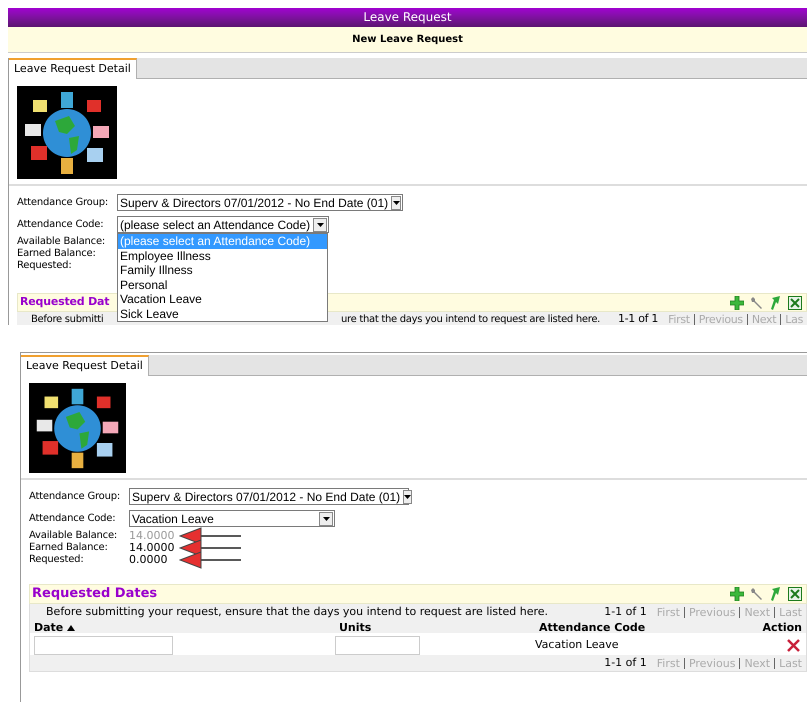  What do you see at coordinates (95, 594) in the screenshot?
I see `section-title: Requested Dates` at bounding box center [95, 594].